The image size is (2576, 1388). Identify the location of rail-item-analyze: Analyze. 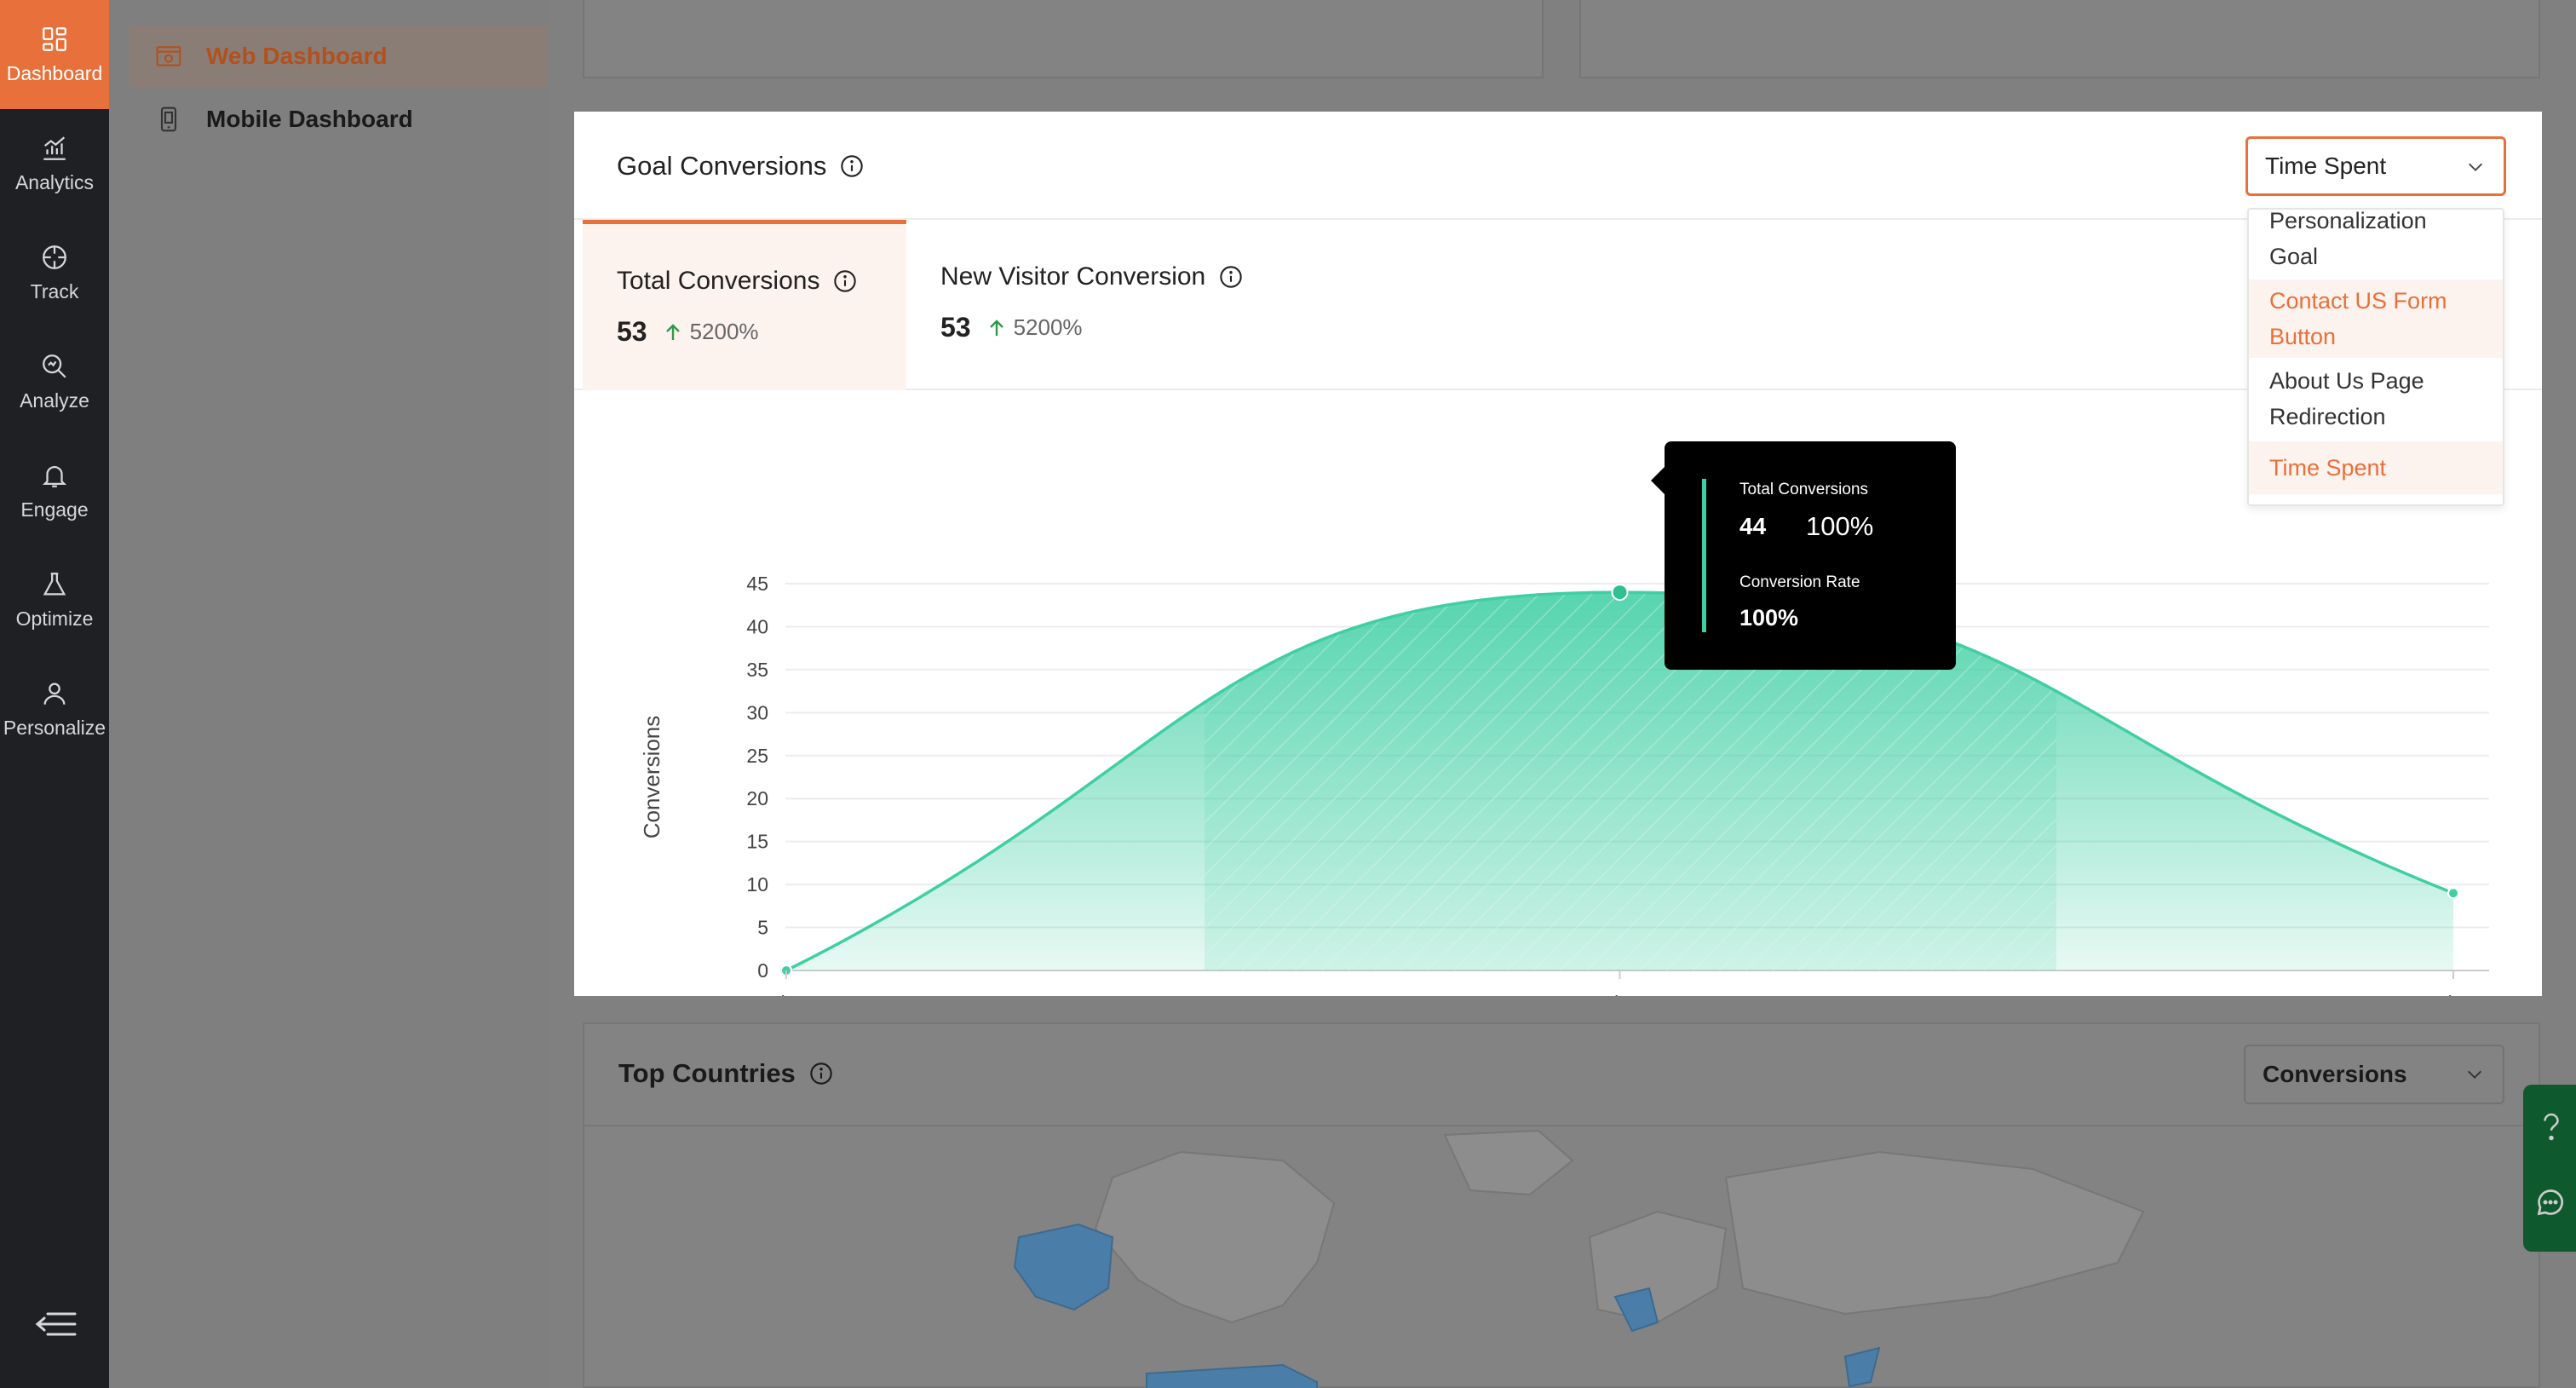
(55, 382).